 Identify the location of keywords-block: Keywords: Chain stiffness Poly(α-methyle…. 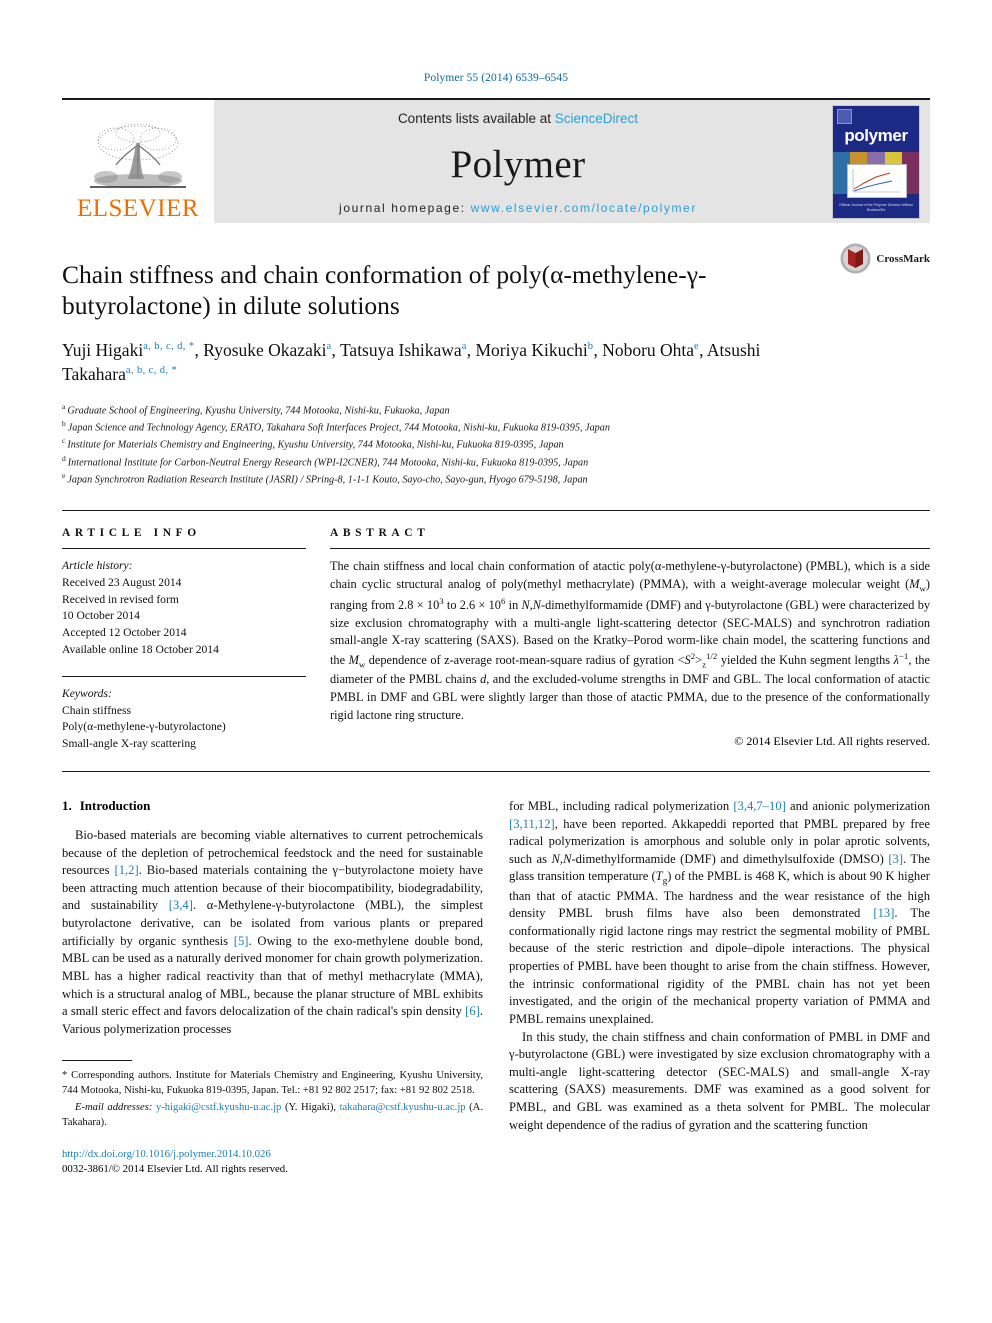
(184, 719).